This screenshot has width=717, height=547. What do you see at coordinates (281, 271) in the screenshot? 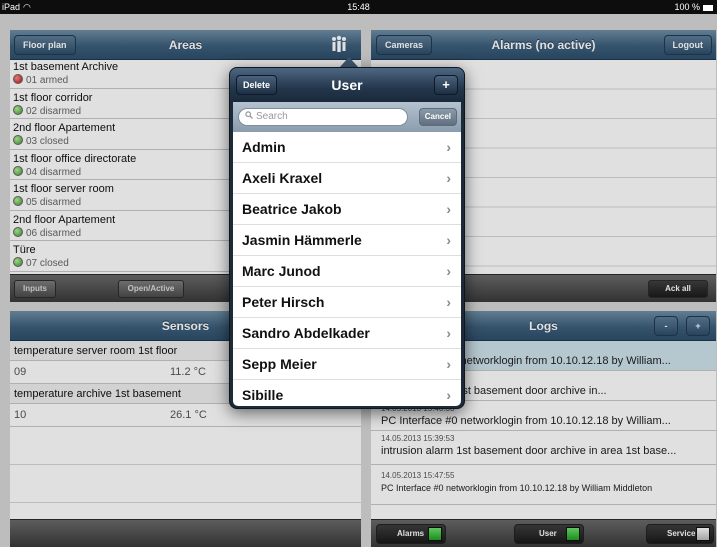
I see `user-name: Marc Junod` at bounding box center [281, 271].